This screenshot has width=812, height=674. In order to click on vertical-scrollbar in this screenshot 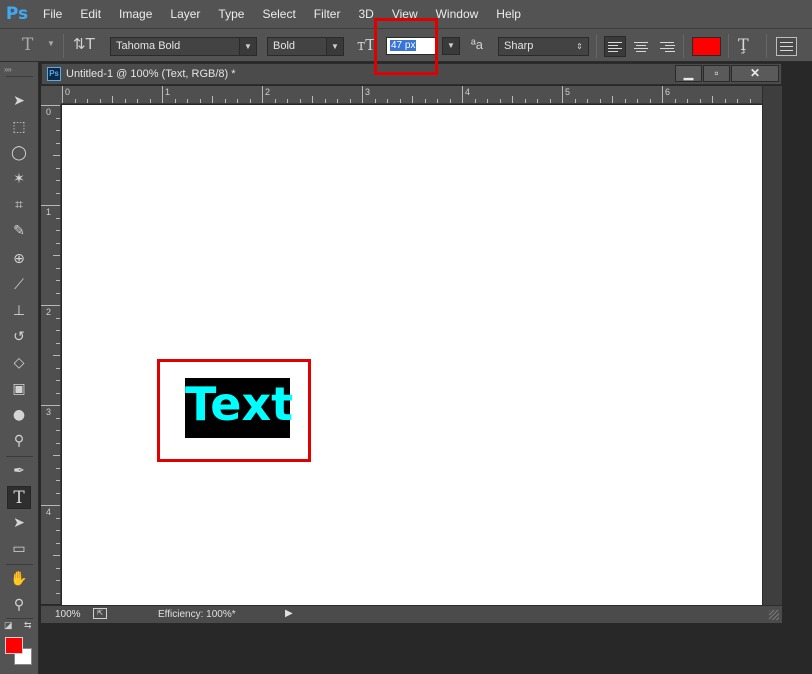, I will do `click(772, 345)`.